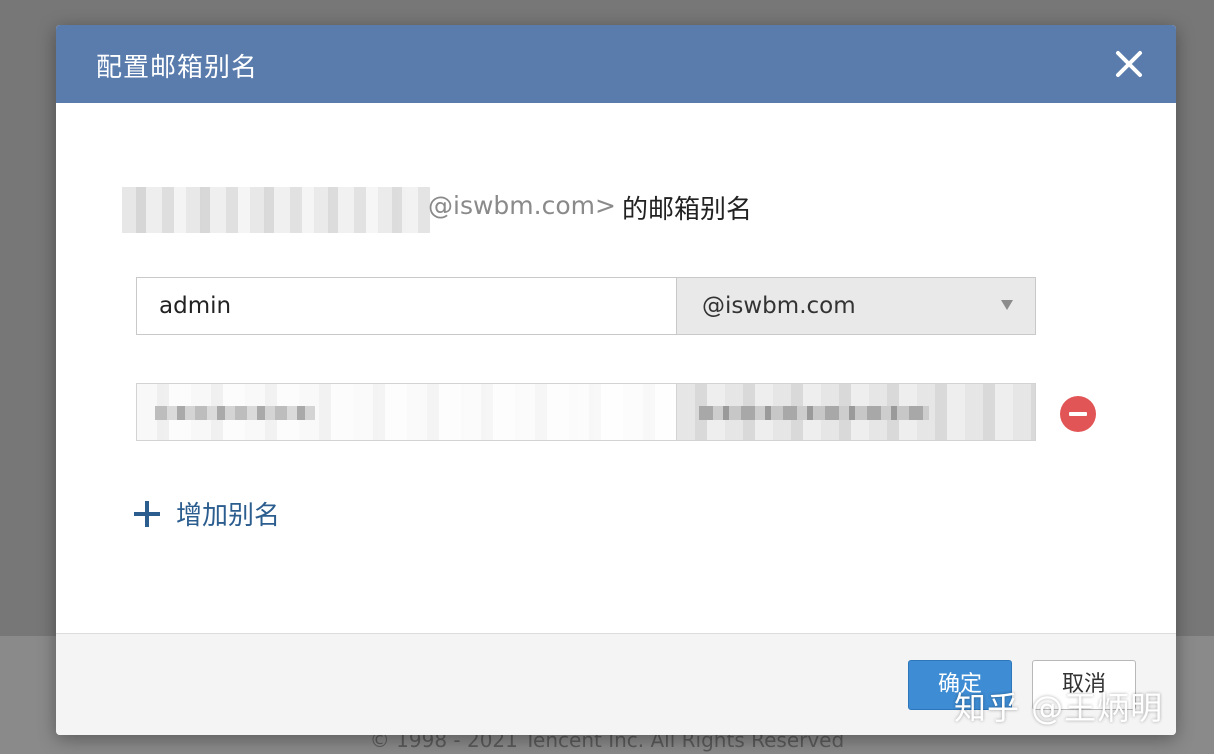 Image resolution: width=1214 pixels, height=754 pixels. What do you see at coordinates (406, 412) in the screenshot?
I see `redacted-alias-input` at bounding box center [406, 412].